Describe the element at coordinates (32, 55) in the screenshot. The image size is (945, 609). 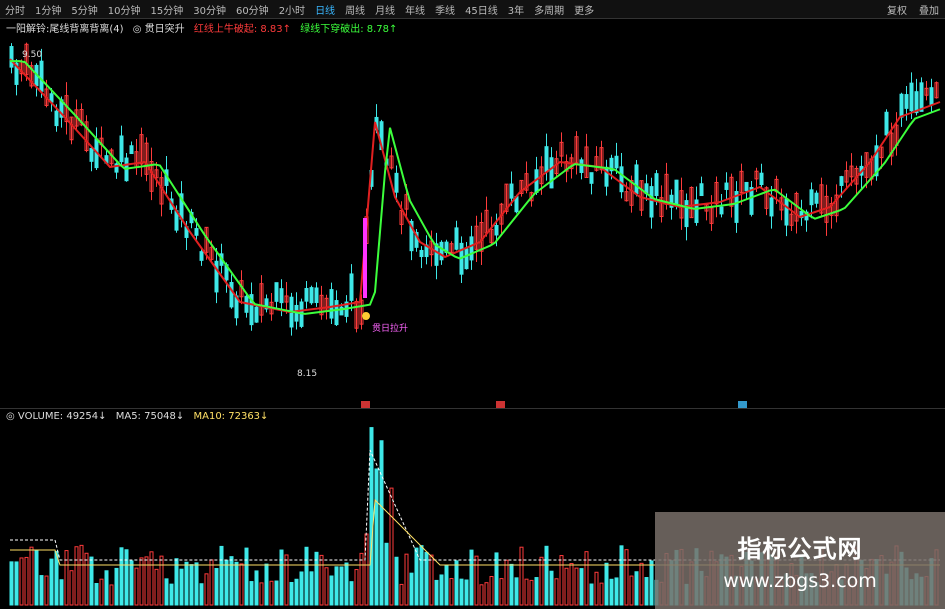
I see `high-price-label: 9.50` at that location.